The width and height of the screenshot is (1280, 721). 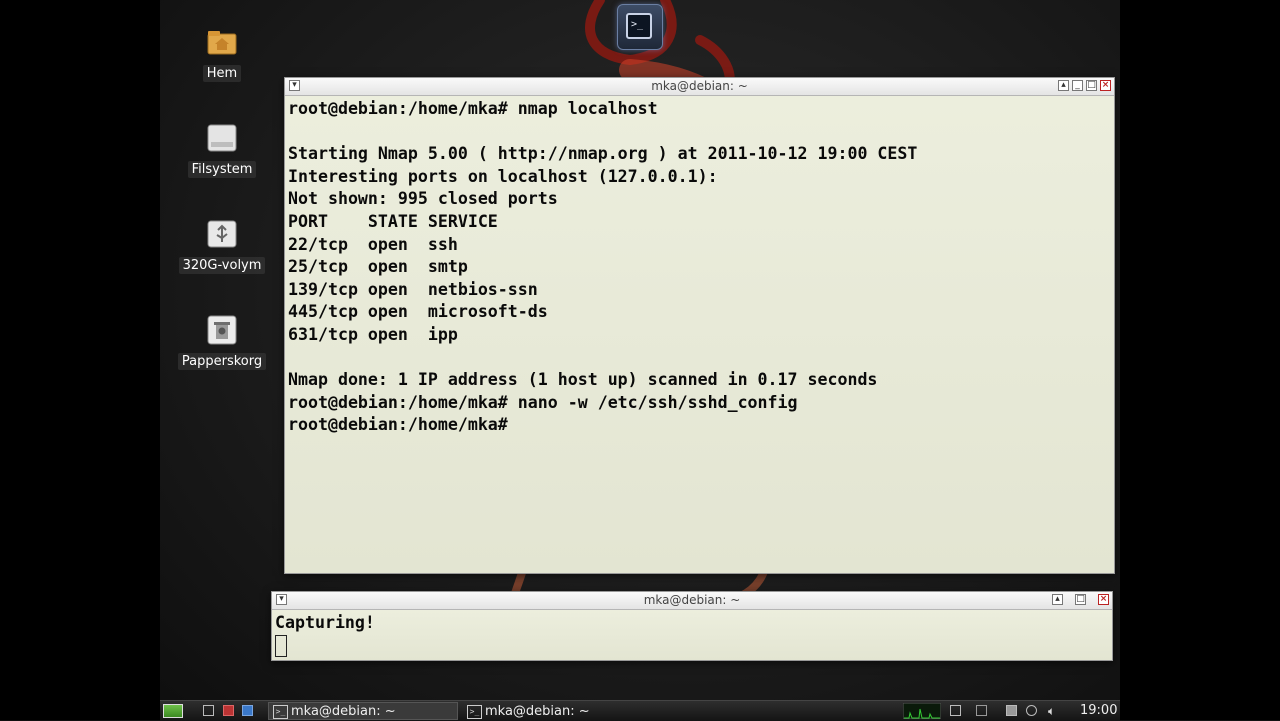 I want to click on desktop-icon-volume: 320G-volym, so click(x=222, y=246).